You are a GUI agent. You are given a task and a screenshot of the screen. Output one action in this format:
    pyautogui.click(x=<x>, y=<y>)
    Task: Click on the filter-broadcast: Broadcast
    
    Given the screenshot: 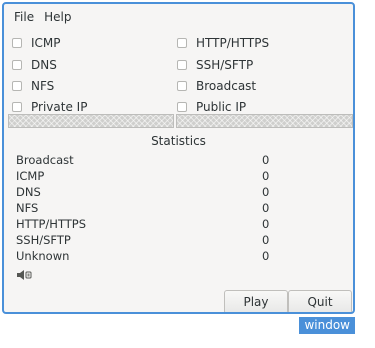 What is the action you would take?
    pyautogui.click(x=216, y=86)
    